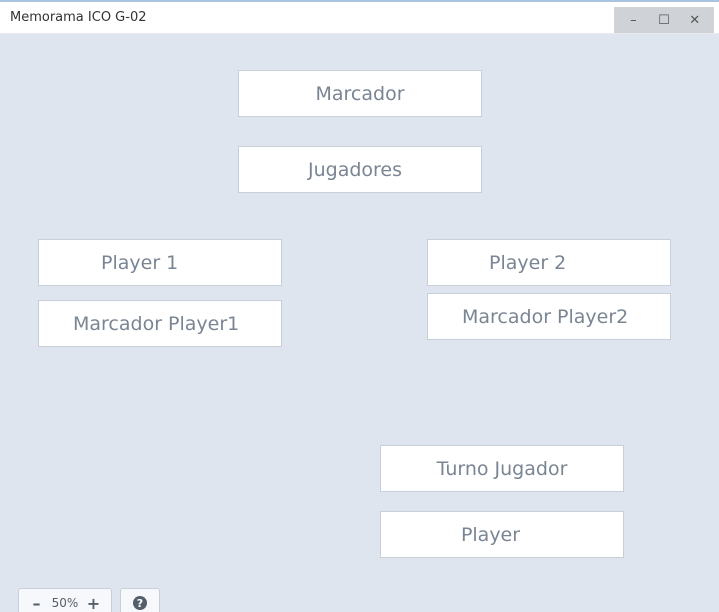 This screenshot has height=612, width=719. I want to click on zoom-out-button: –, so click(37, 603).